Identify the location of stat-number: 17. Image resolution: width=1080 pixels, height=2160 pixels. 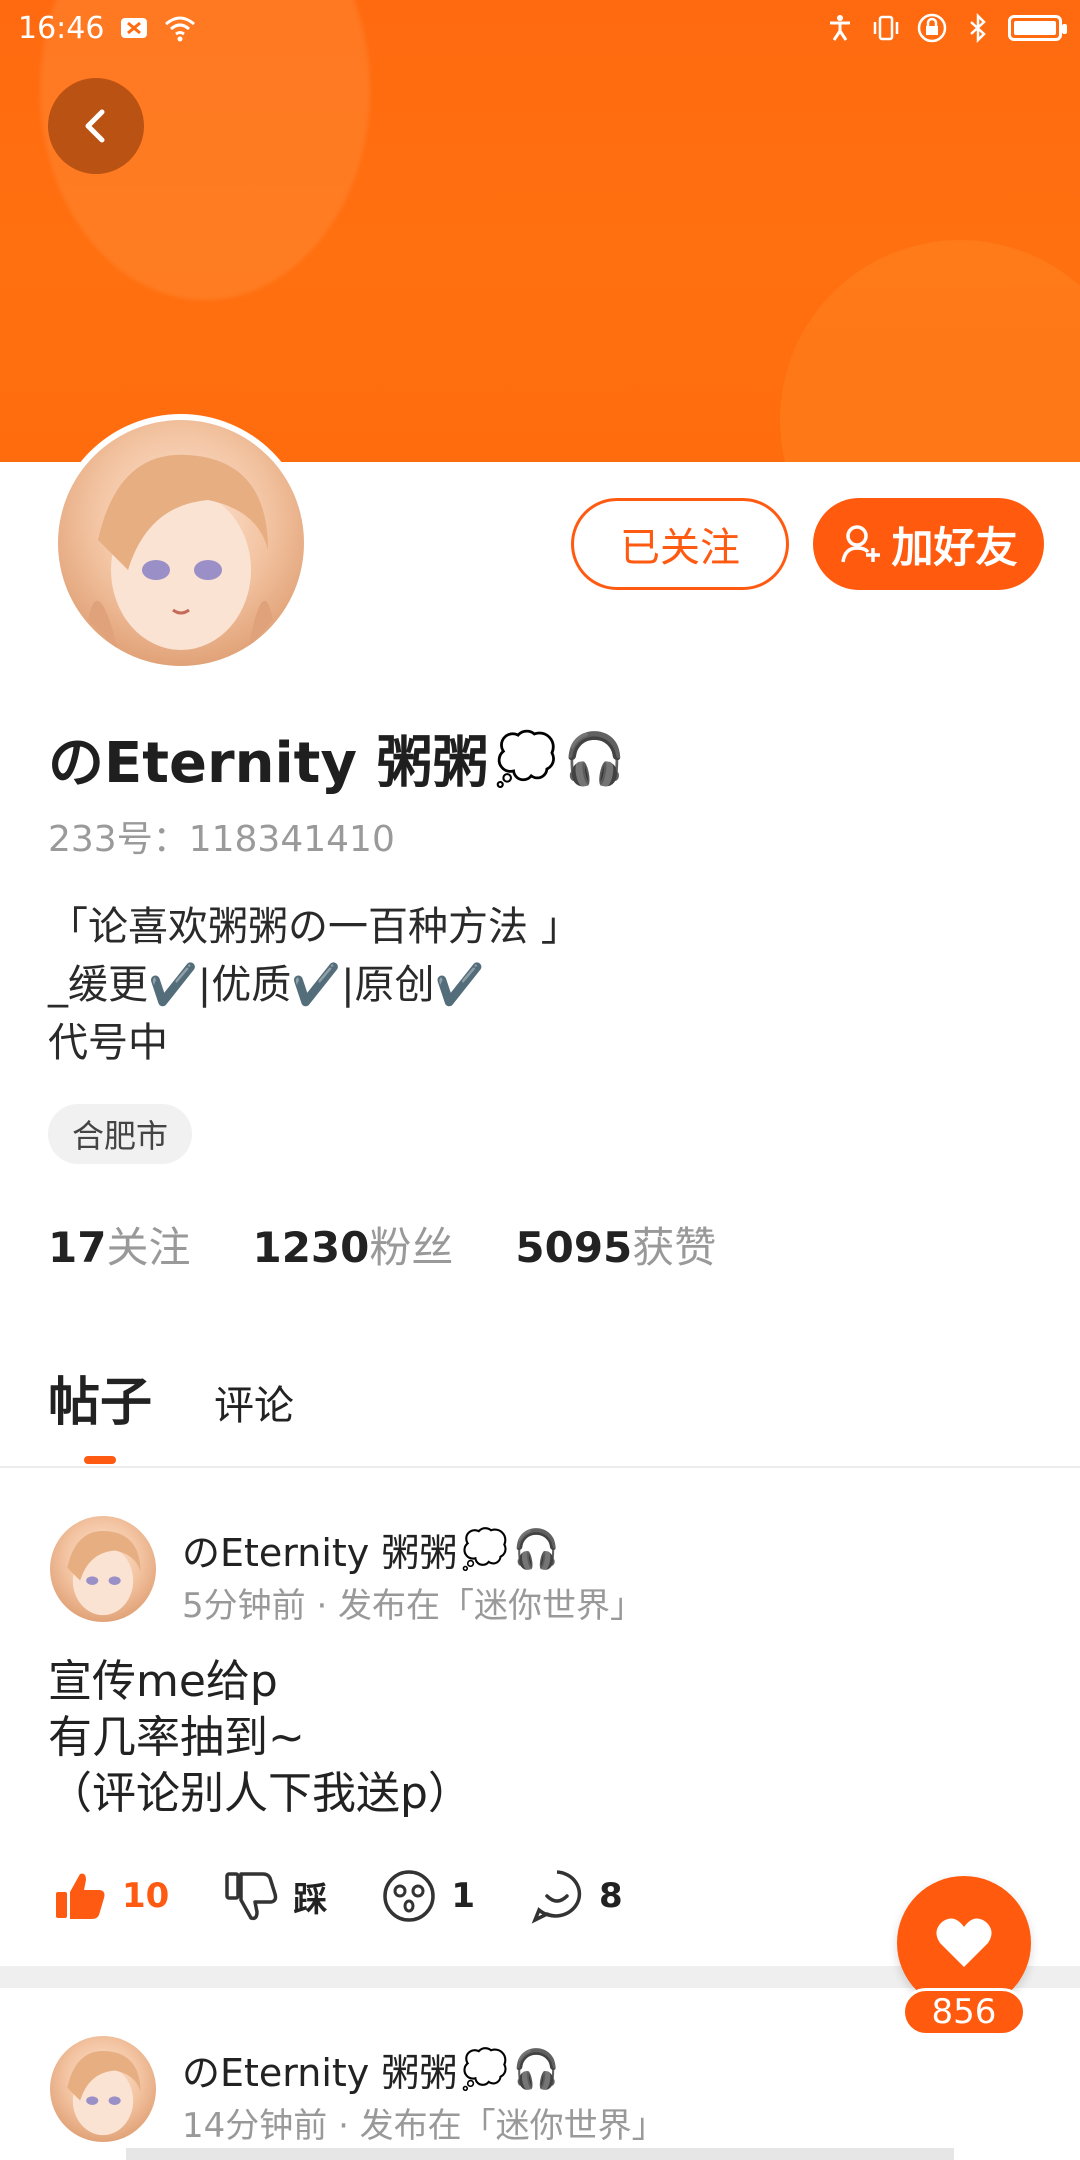
(77, 1247).